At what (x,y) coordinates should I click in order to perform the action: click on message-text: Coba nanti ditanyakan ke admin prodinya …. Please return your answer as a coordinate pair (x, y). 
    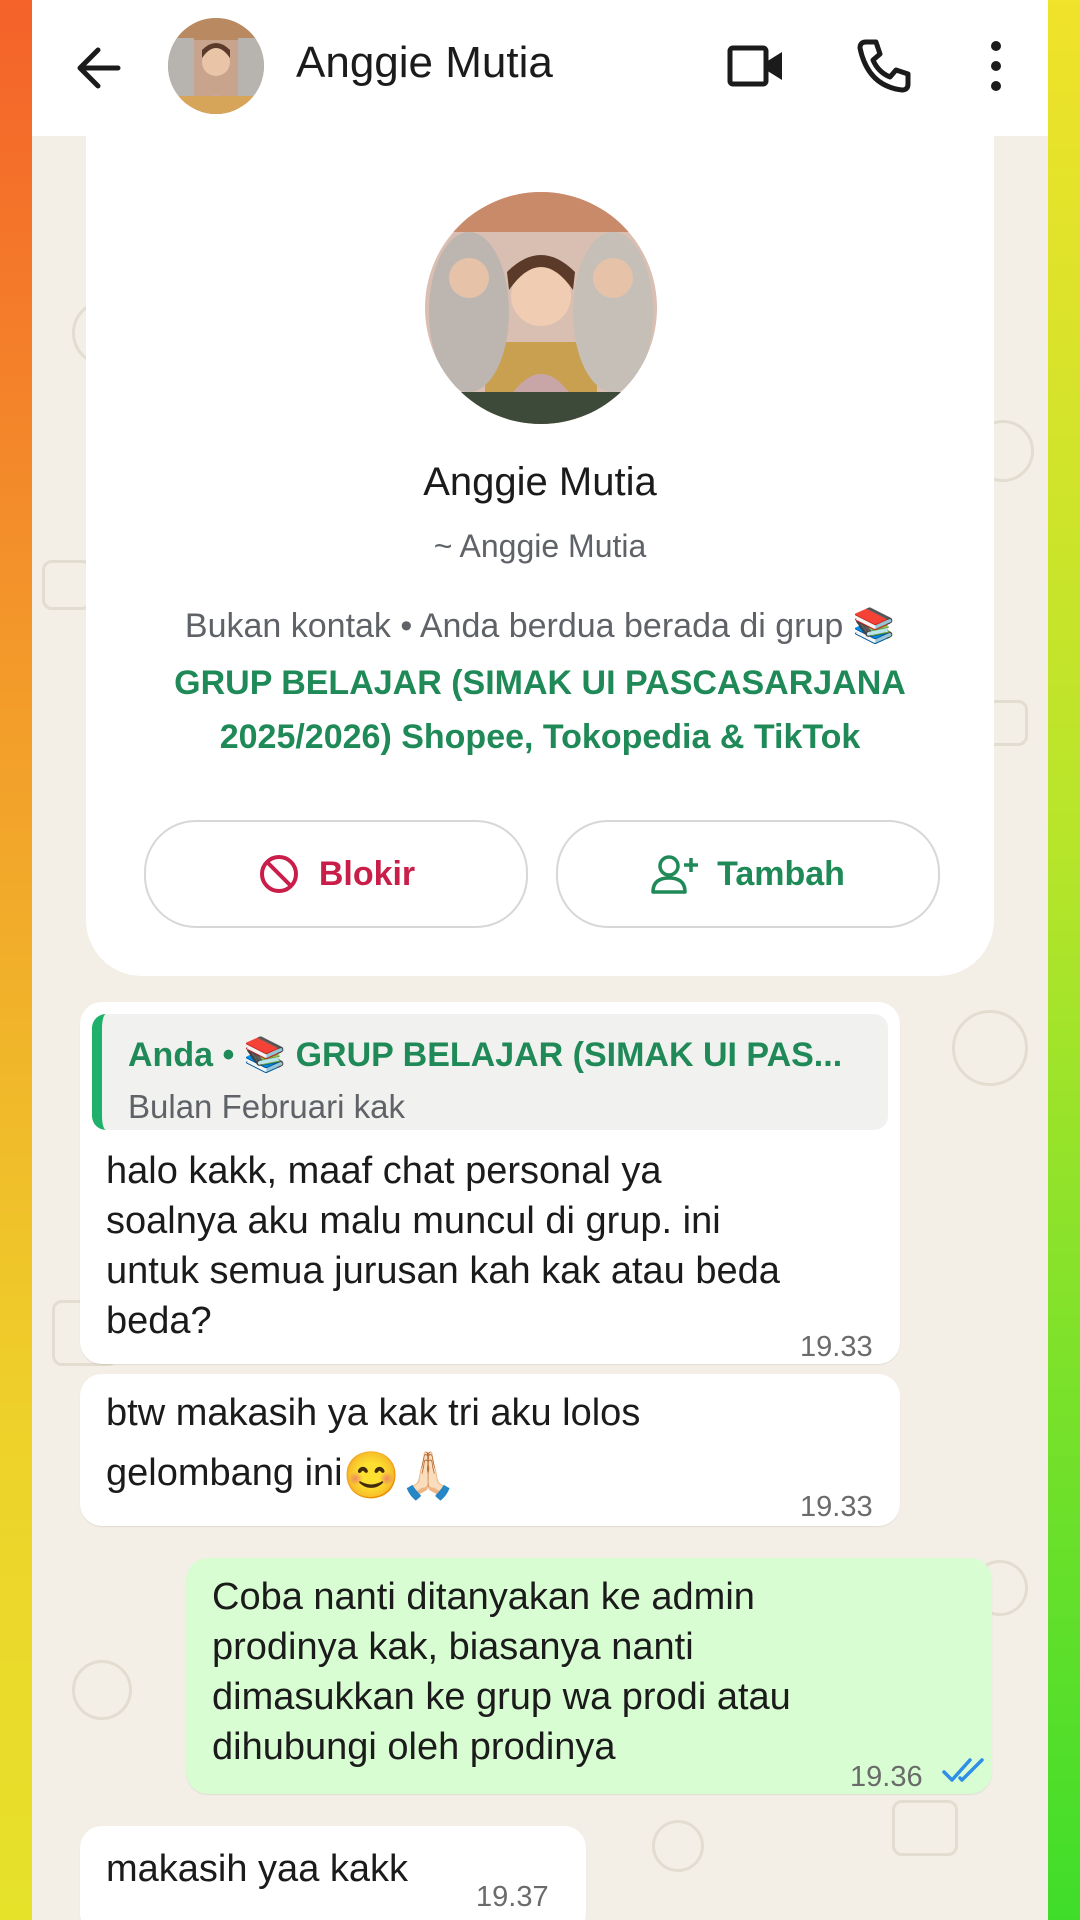
    Looking at the image, I should click on (501, 1672).